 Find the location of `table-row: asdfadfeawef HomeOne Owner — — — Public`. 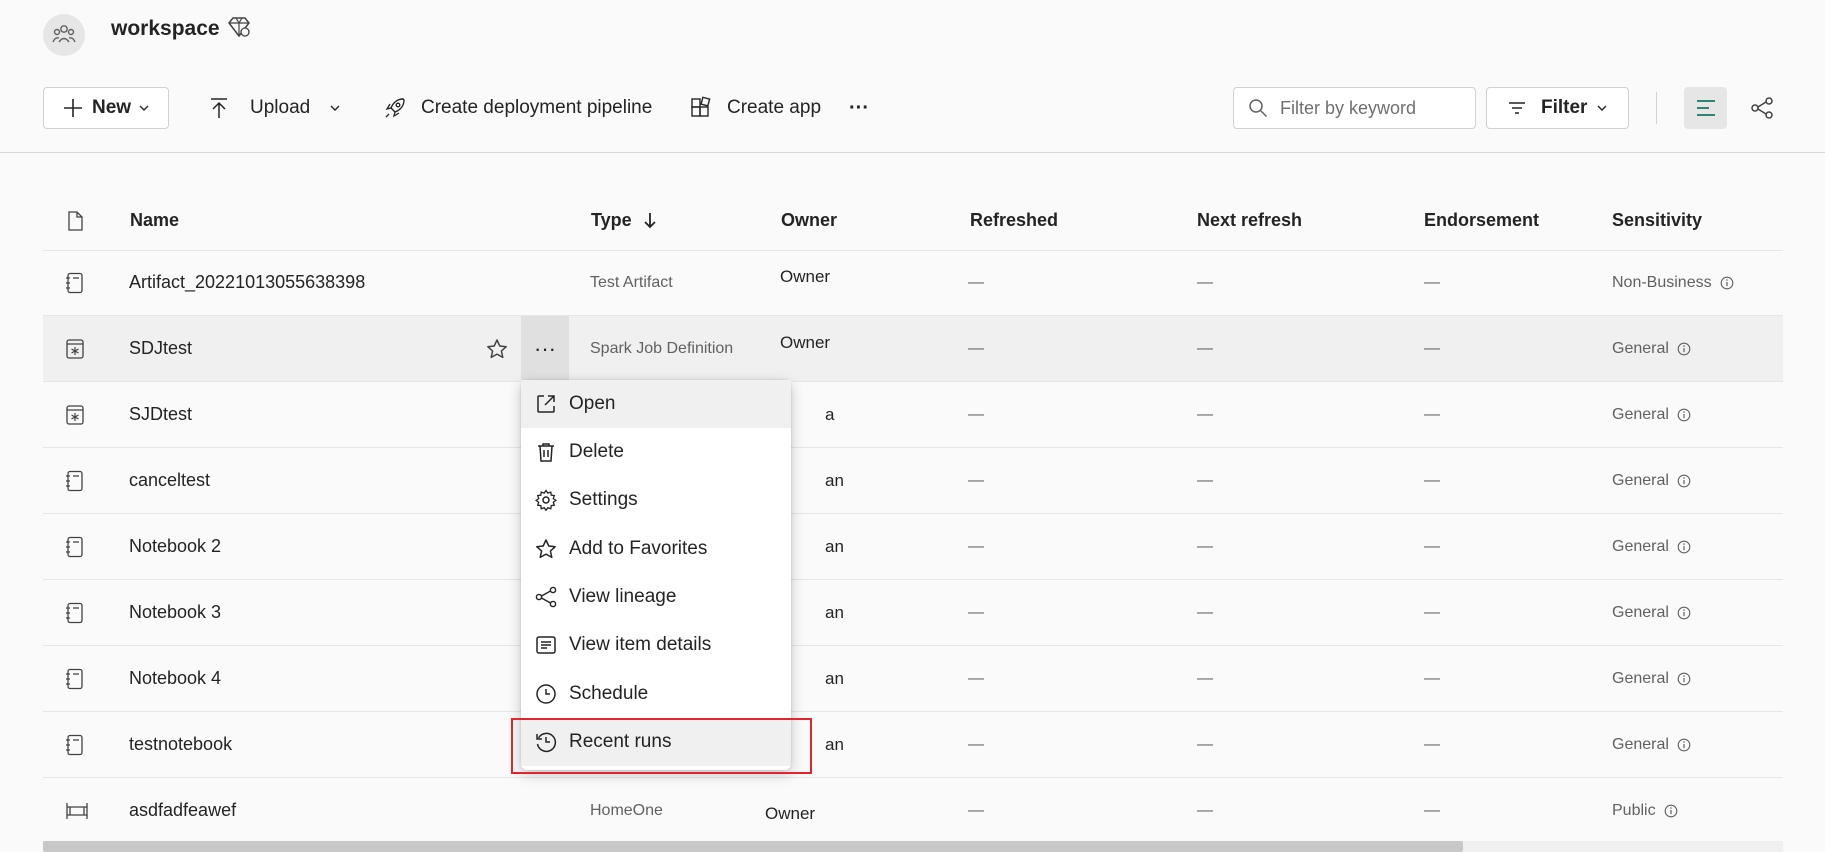

table-row: asdfadfeawef HomeOne Owner — — — Public is located at coordinates (913, 811).